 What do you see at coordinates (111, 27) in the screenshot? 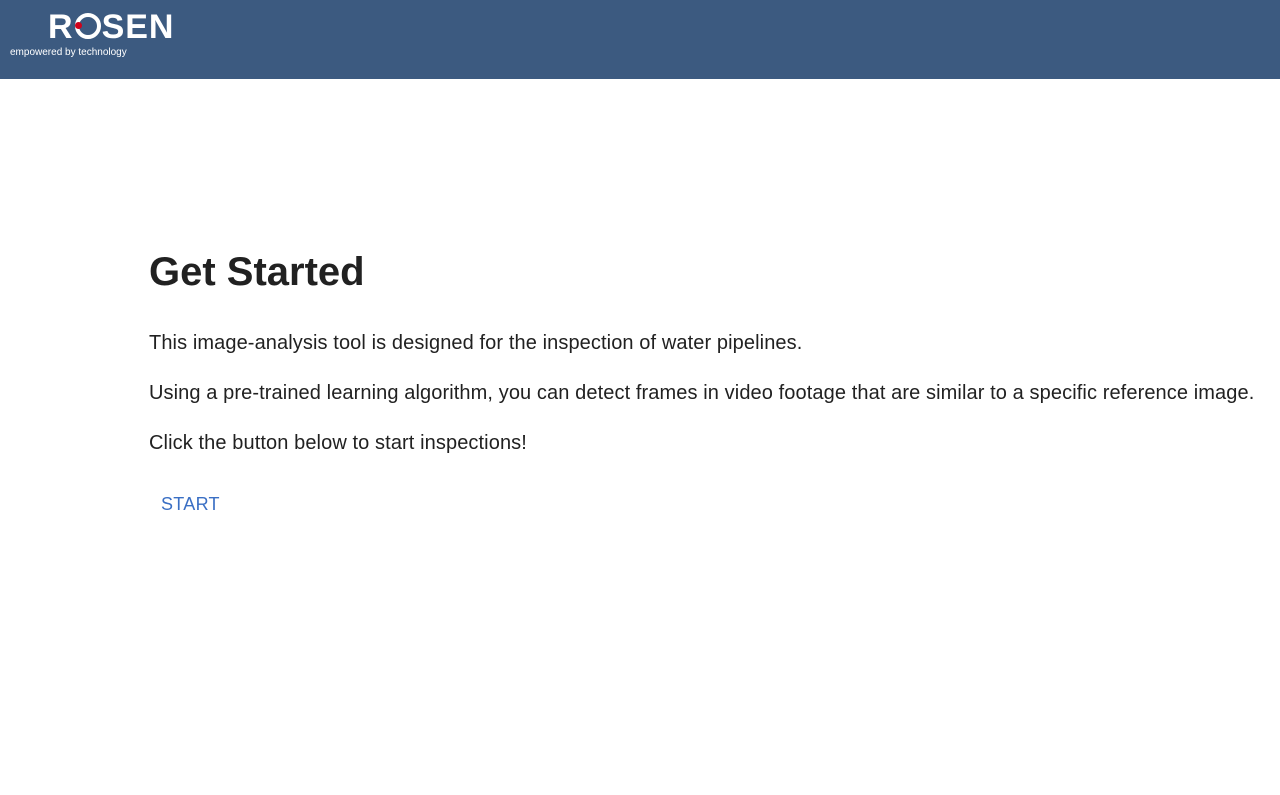
I see `logo-wordmark: R SEN` at bounding box center [111, 27].